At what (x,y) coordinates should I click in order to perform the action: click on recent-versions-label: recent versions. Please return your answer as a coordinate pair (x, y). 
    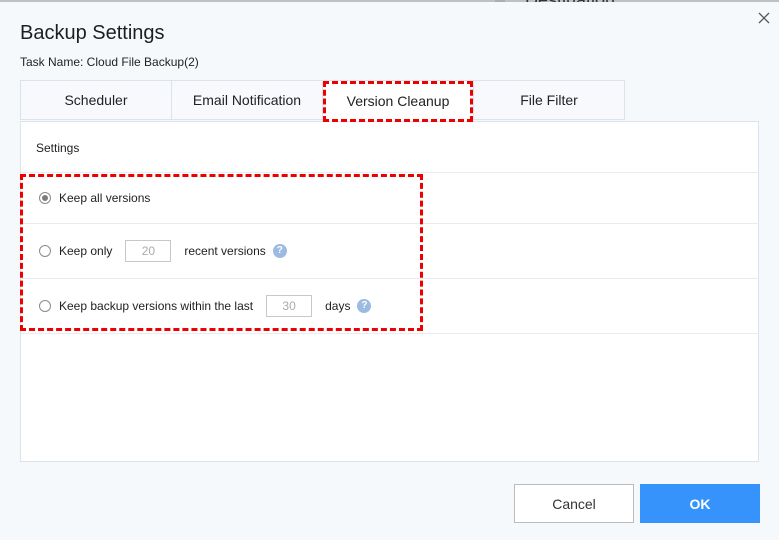
    Looking at the image, I should click on (225, 251).